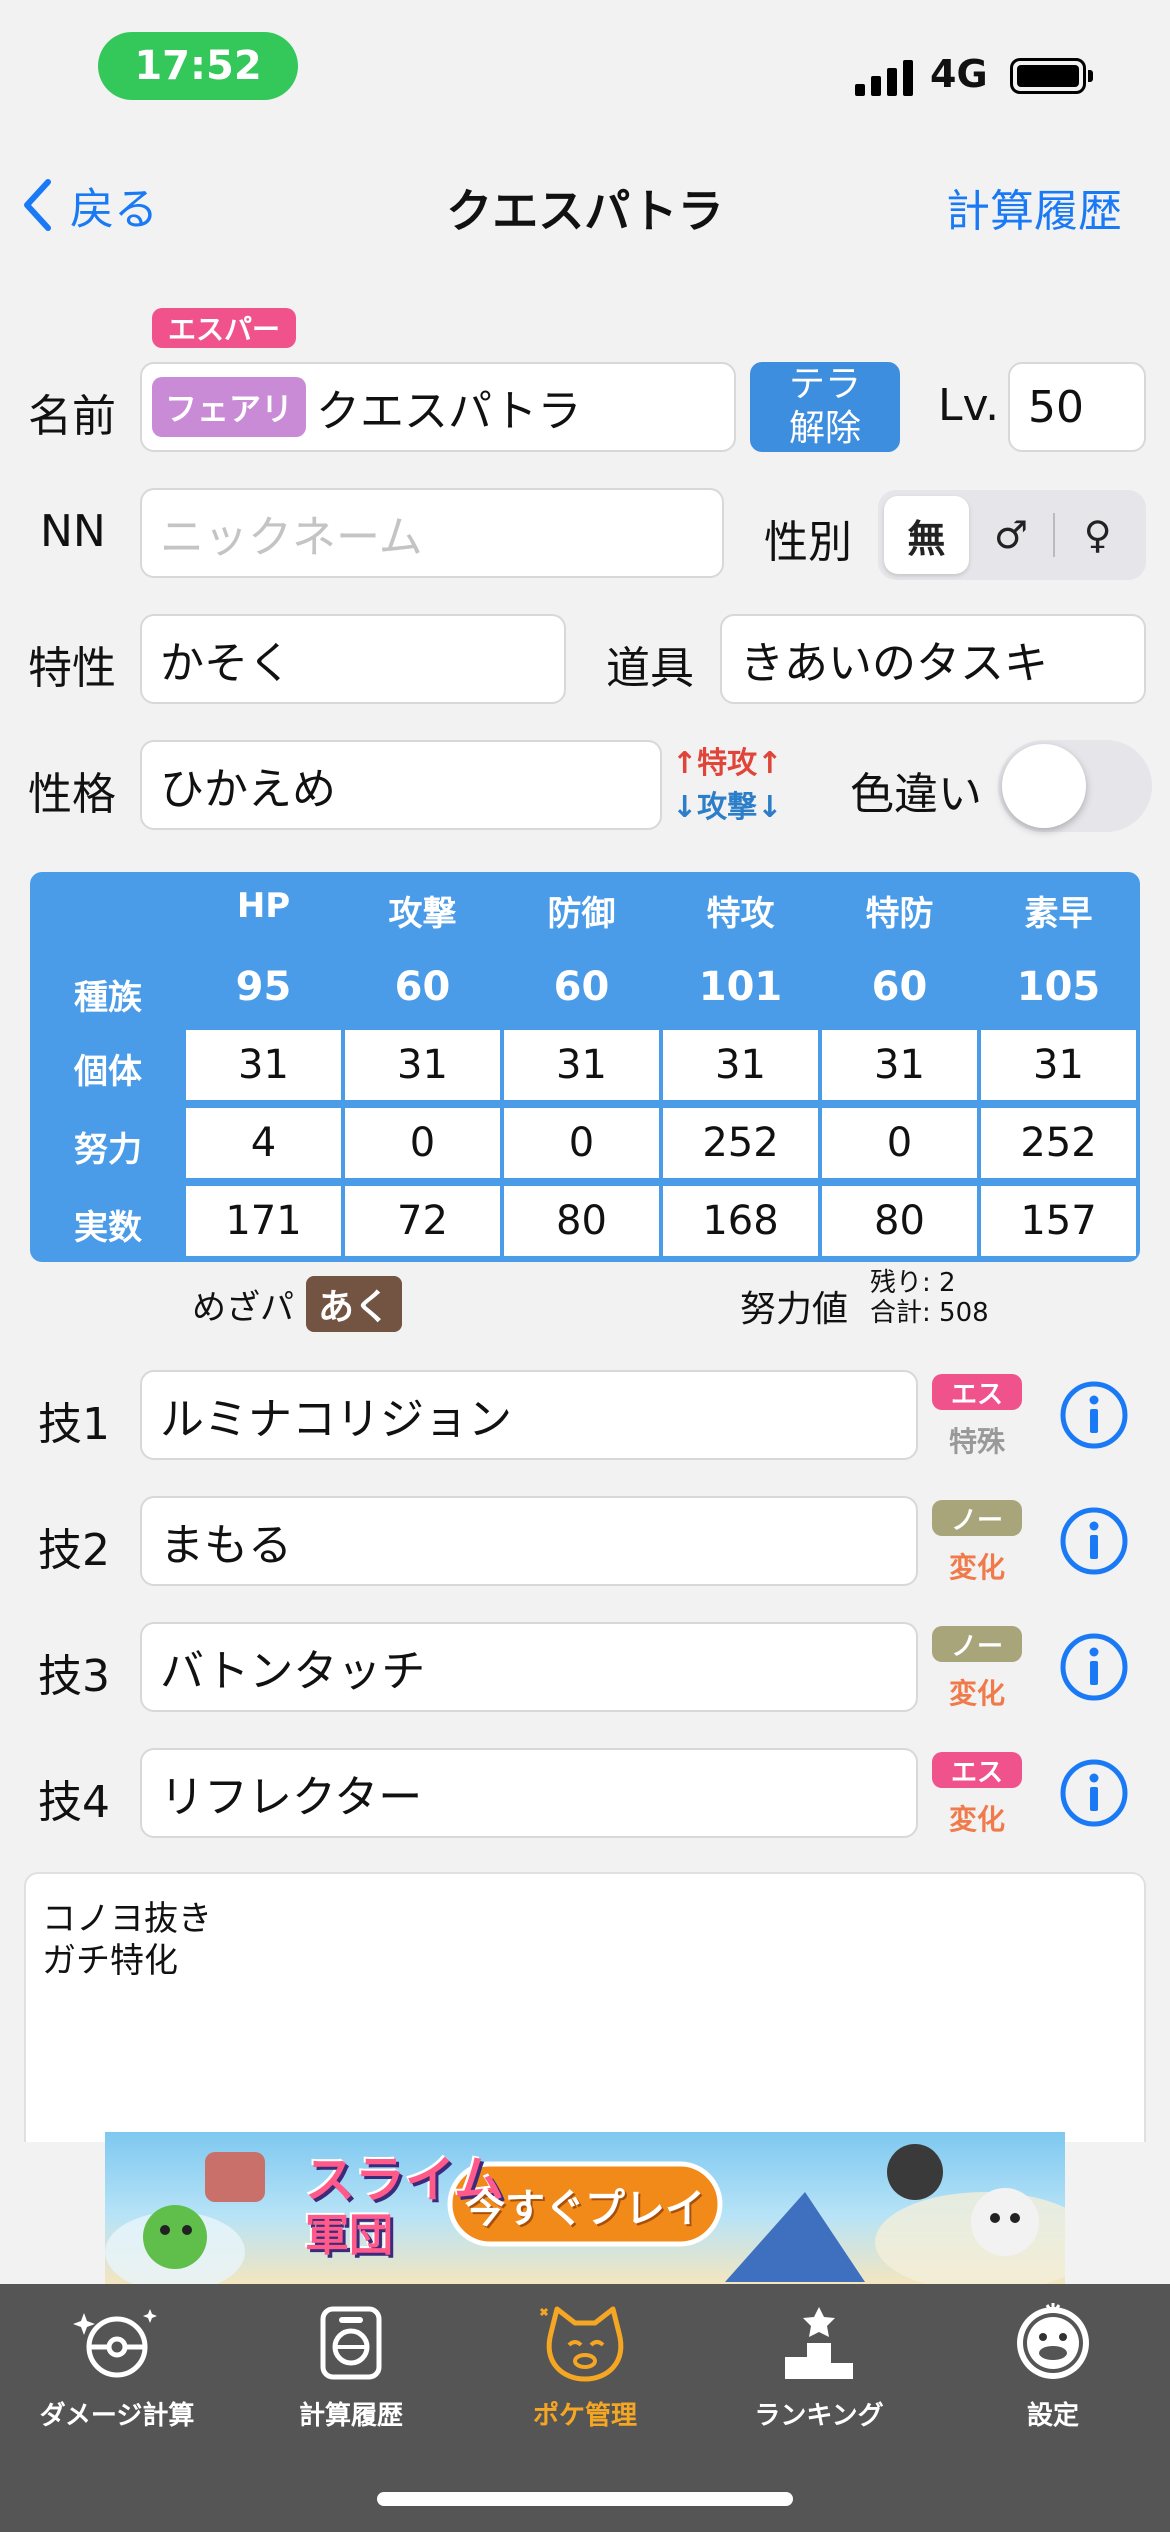 This screenshot has width=1170, height=2532. Describe the element at coordinates (825, 407) in the screenshot. I see `tera-button: テラ 解除` at that location.